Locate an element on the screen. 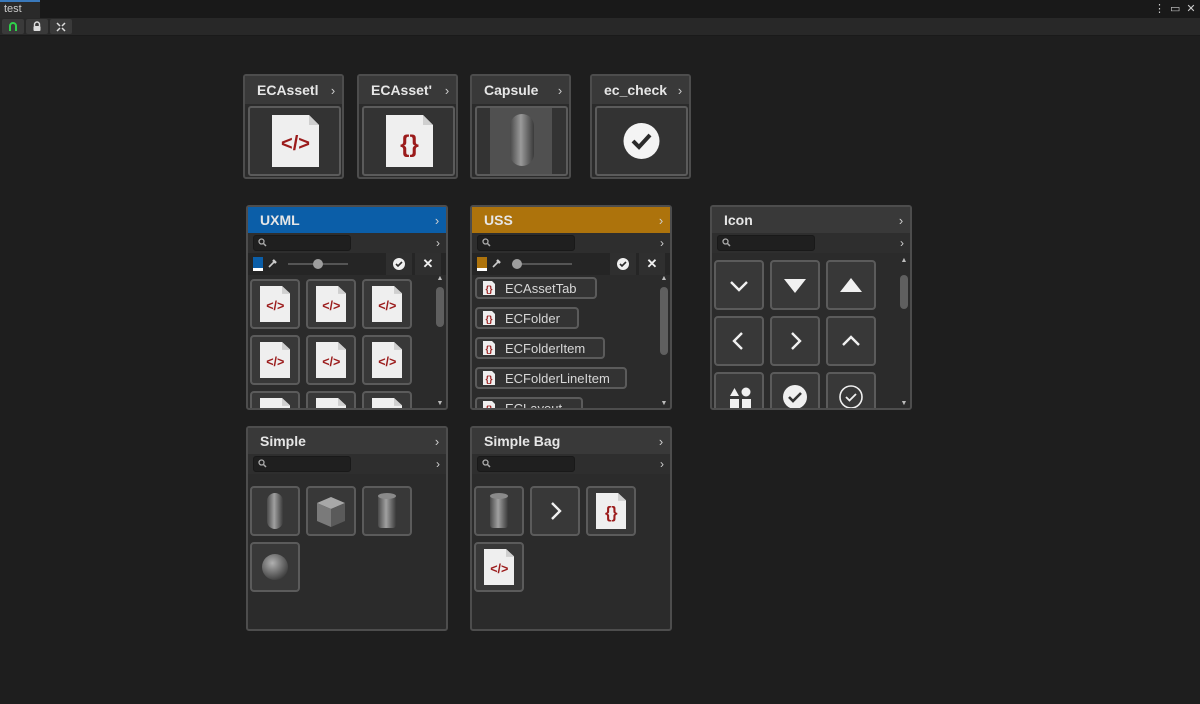 The height and width of the screenshot is (704, 1200). asset-card-capsule: Capsule › is located at coordinates (520, 126).